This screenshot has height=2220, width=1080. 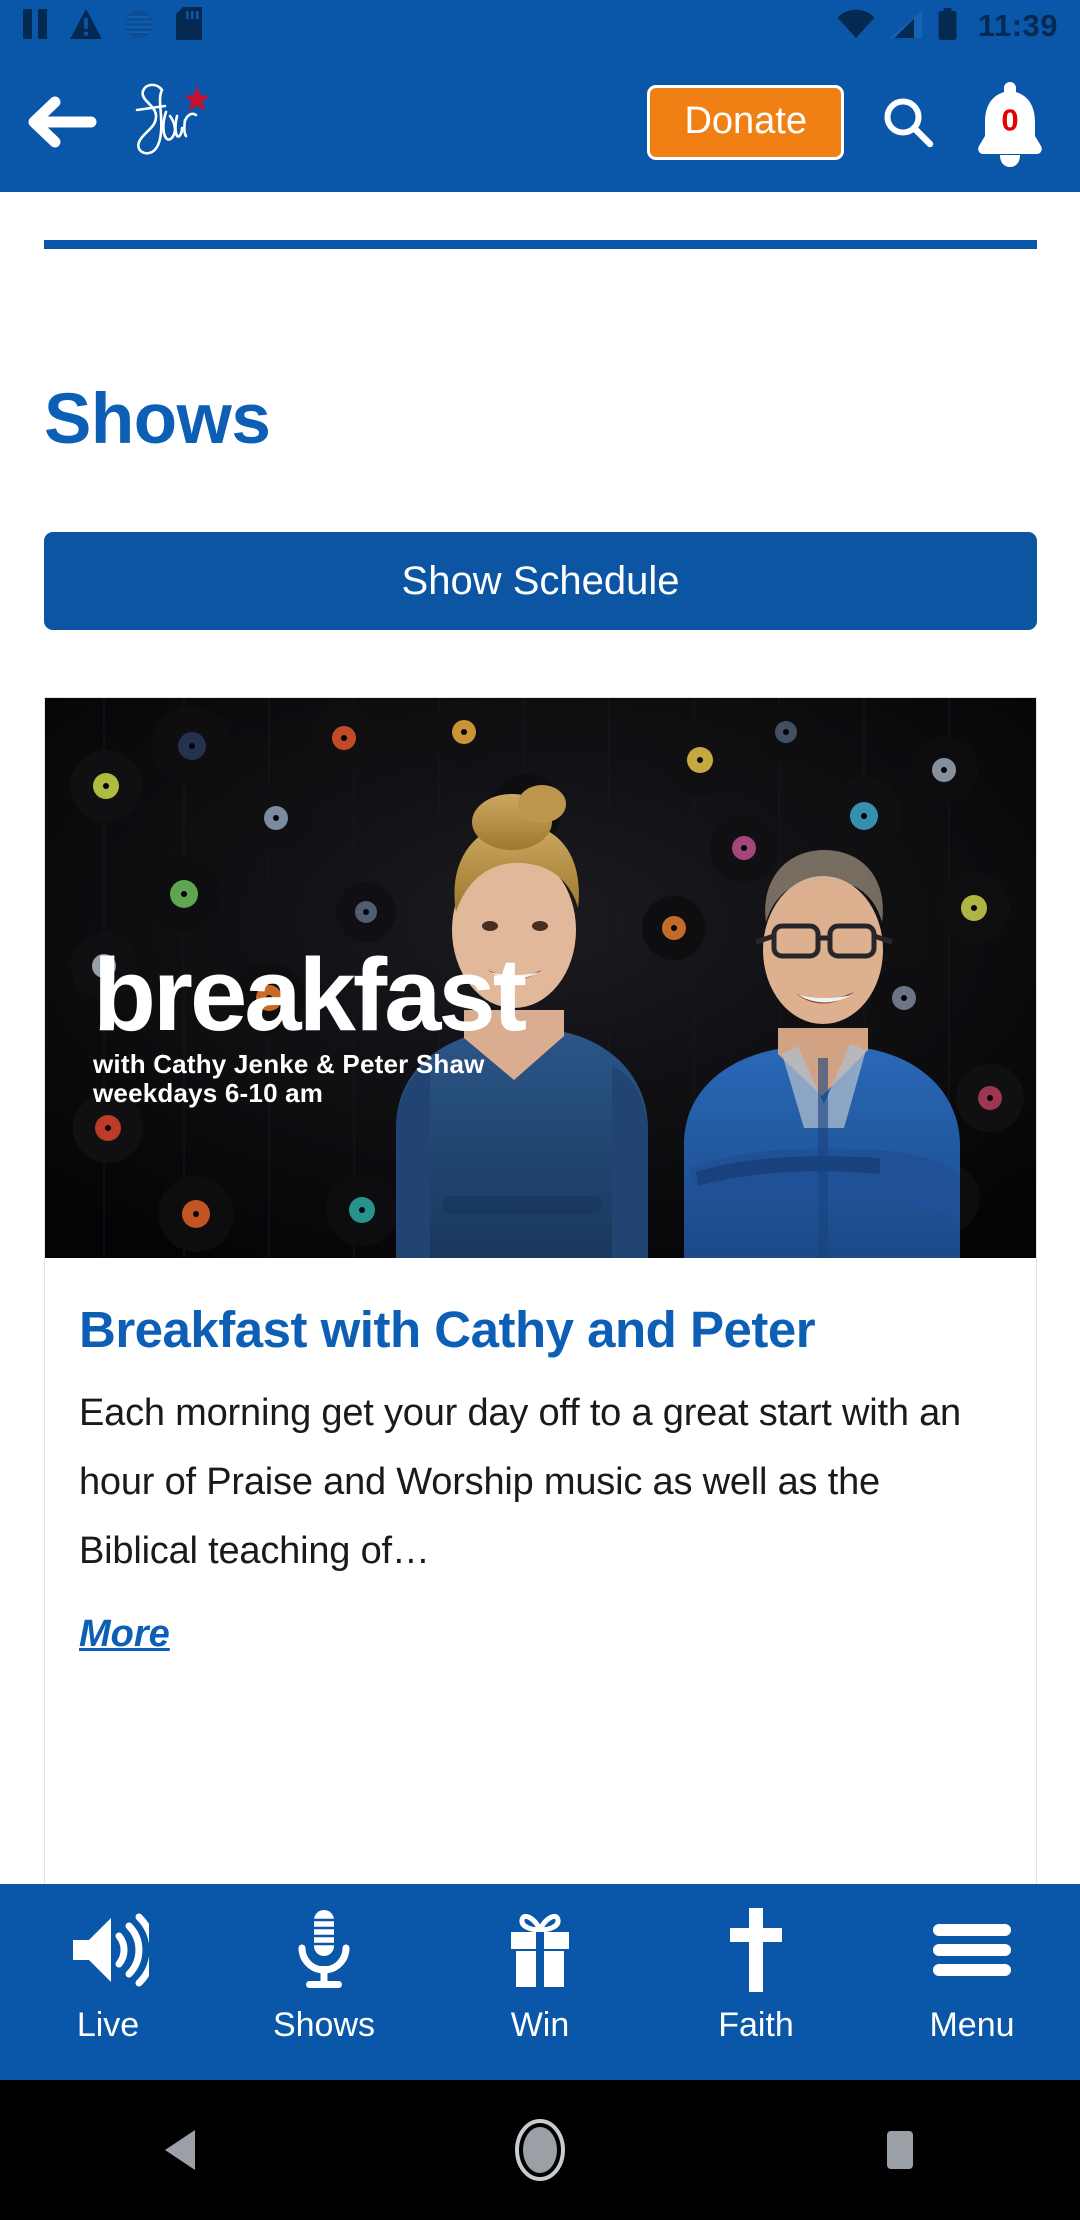 What do you see at coordinates (172, 119) in the screenshot?
I see `star-script-logo-icon` at bounding box center [172, 119].